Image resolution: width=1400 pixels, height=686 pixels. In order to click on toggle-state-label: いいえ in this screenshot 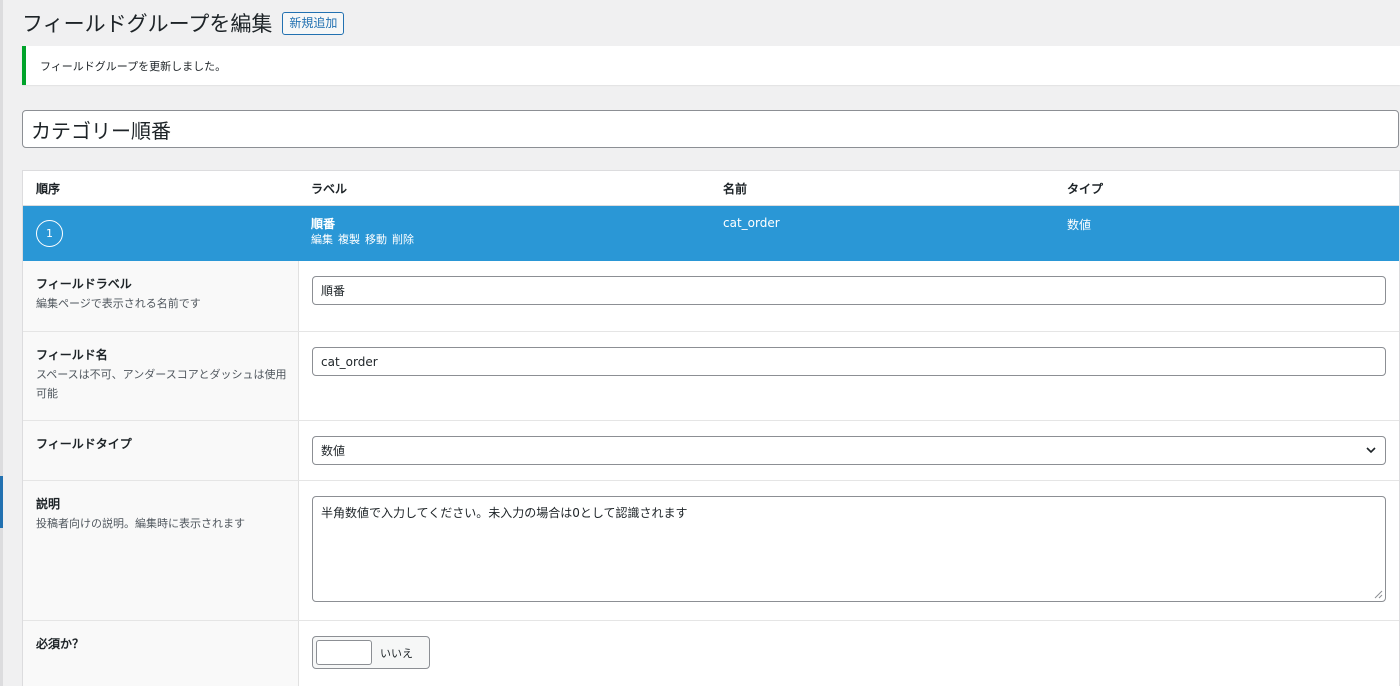, I will do `click(396, 653)`.